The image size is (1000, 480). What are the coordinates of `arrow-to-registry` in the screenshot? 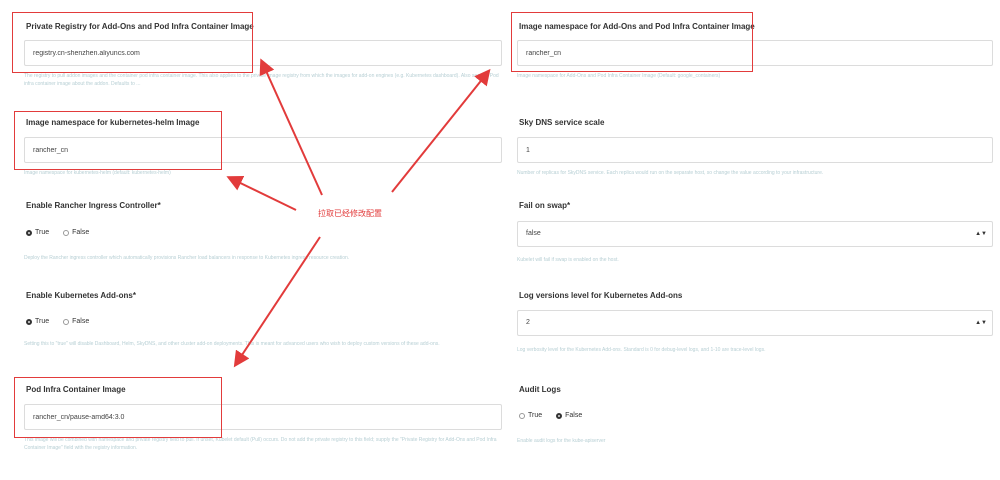 It's located at (291, 127).